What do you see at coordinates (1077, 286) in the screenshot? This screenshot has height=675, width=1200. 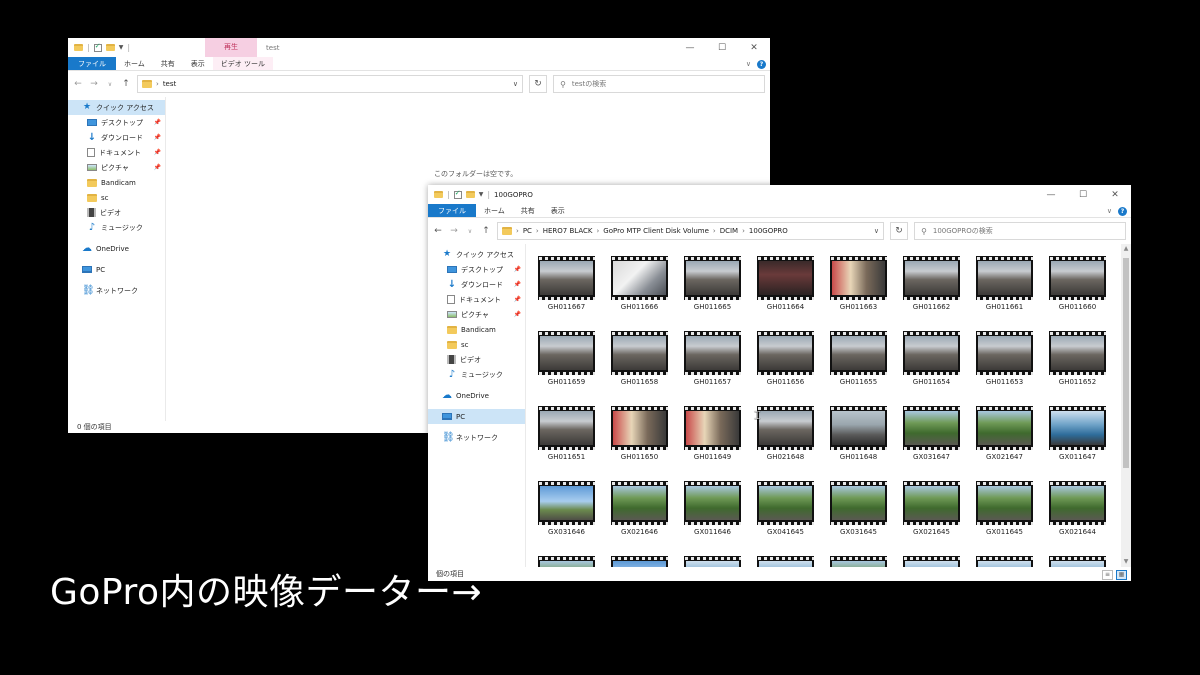 I see `video-file-tile: GH011660` at bounding box center [1077, 286].